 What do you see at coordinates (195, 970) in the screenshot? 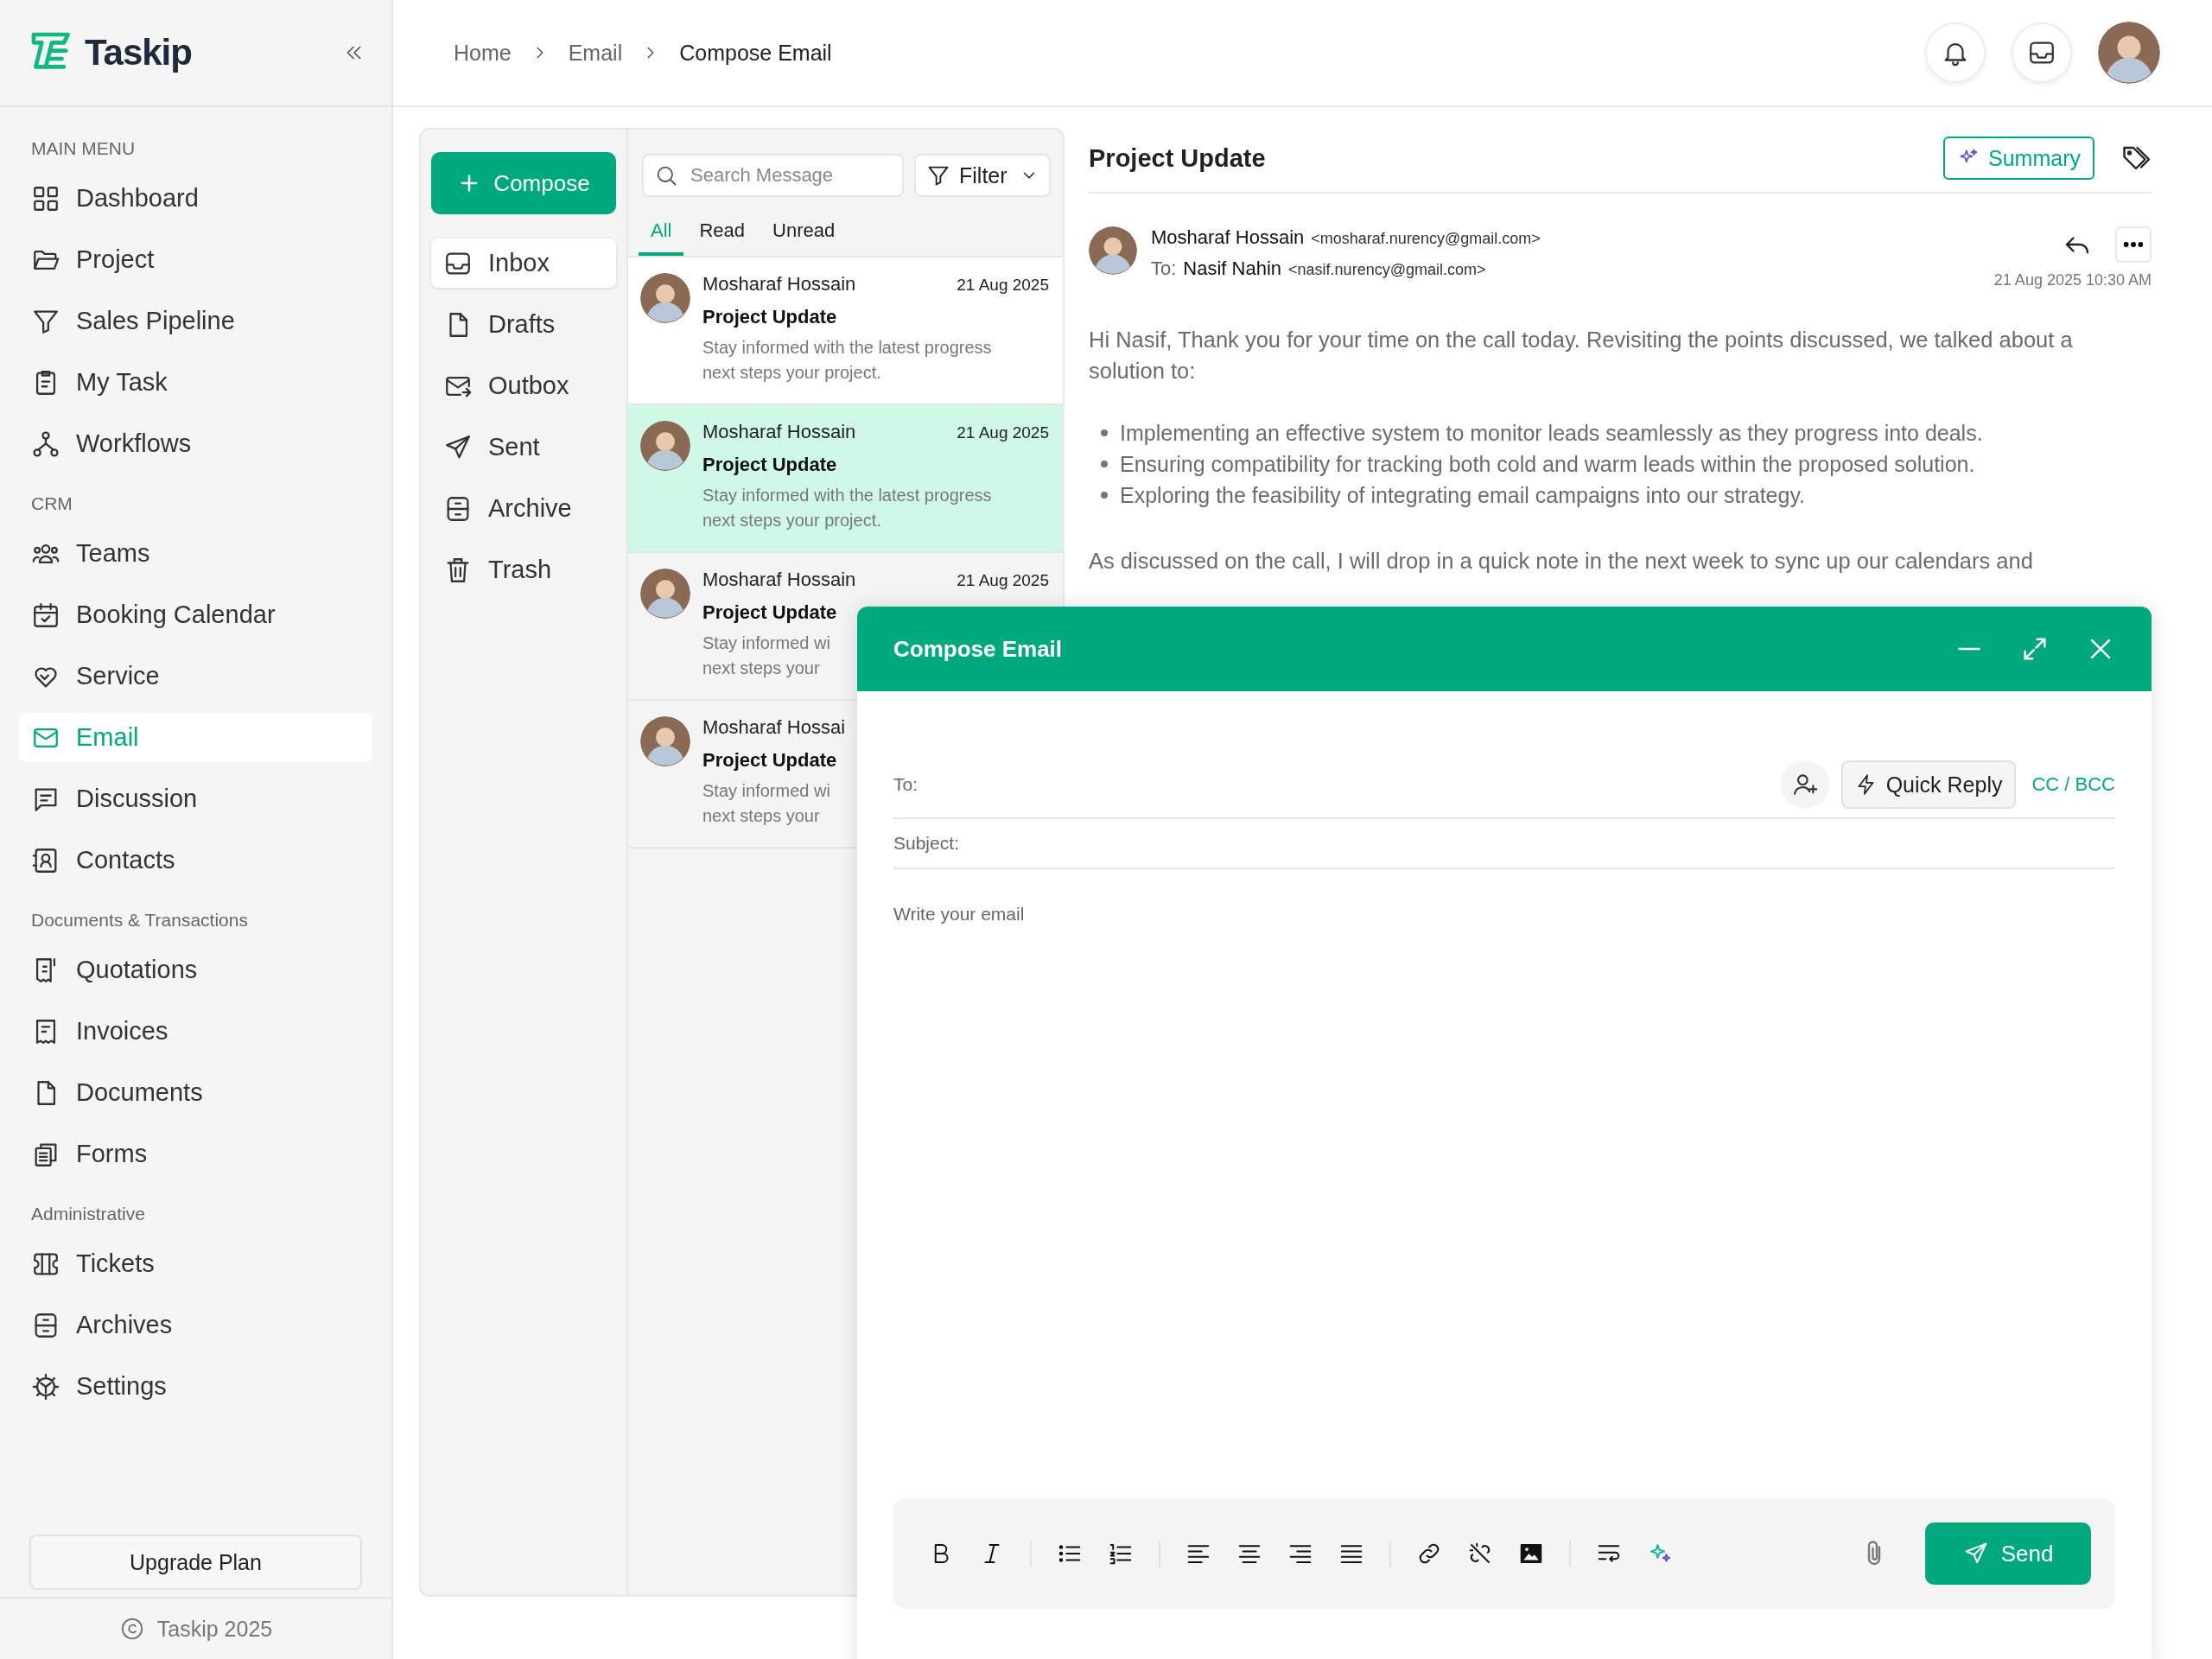
I see `menu-item: Quotations` at bounding box center [195, 970].